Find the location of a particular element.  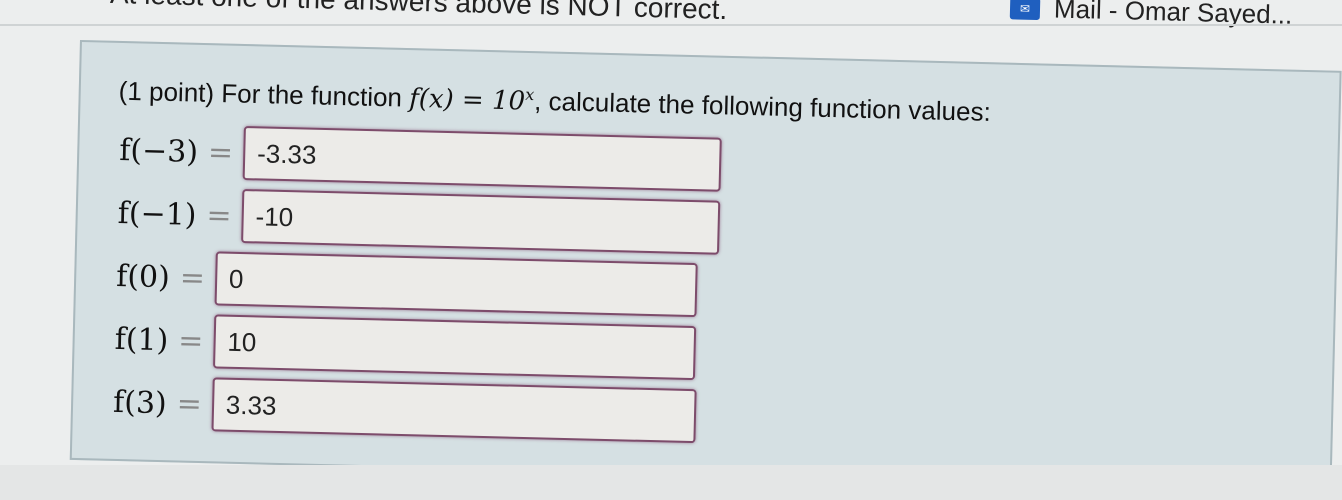

intro-text: For the function is located at coordinates (312, 95).